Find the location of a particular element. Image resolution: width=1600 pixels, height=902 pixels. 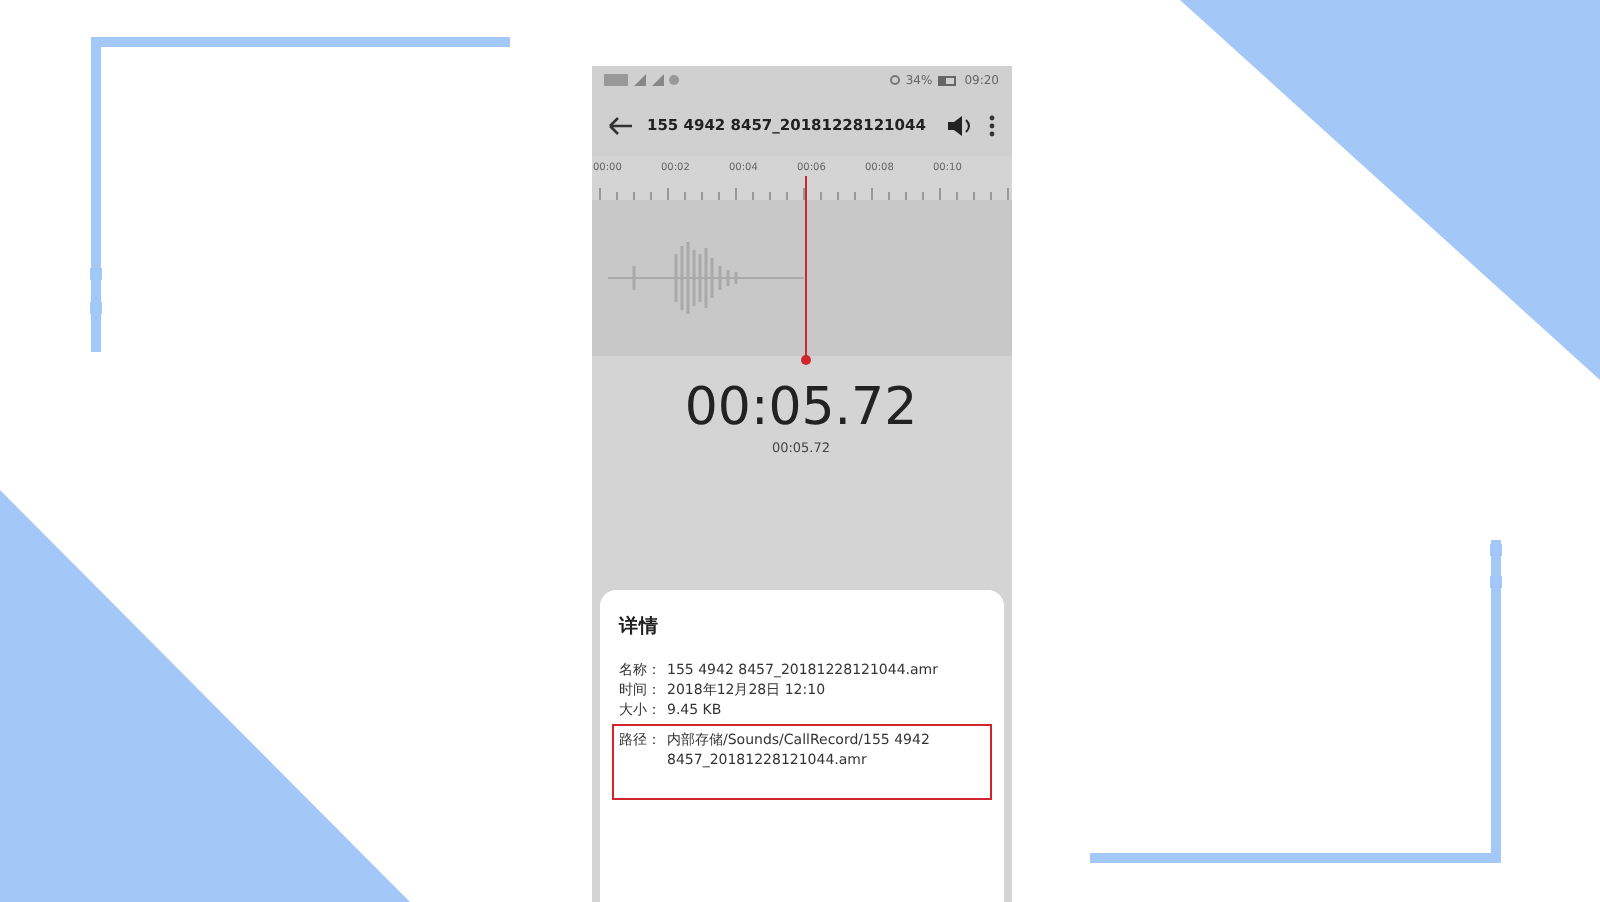

battery-icon is located at coordinates (948, 80).